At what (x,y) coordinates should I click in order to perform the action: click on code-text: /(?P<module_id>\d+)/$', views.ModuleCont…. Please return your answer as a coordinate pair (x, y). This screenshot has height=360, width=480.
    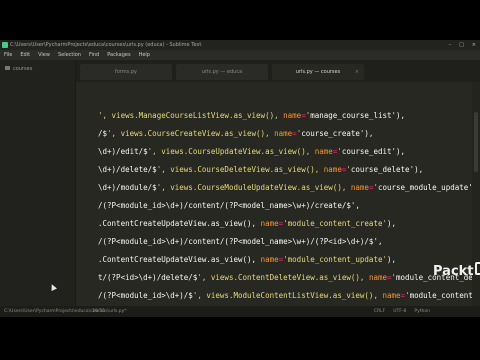
    Looking at the image, I should click on (285, 295).